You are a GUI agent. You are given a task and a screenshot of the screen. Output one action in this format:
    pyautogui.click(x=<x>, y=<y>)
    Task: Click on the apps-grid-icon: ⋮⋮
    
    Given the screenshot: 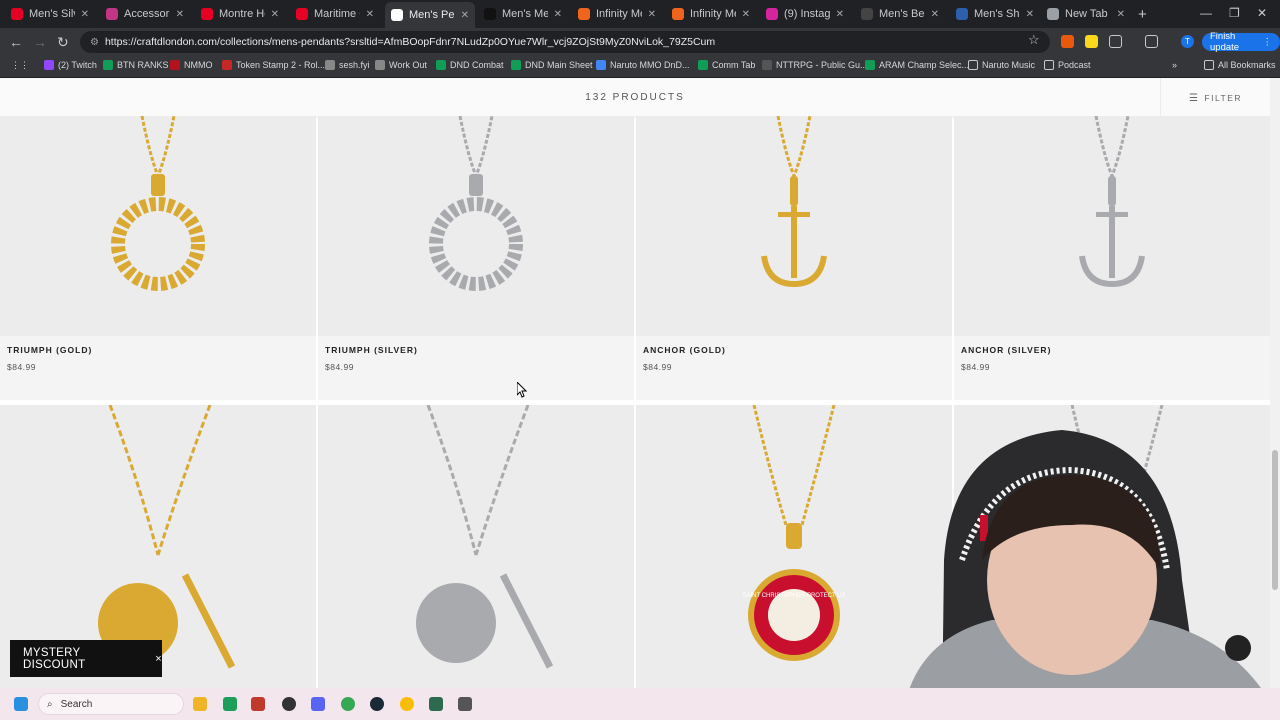 What is the action you would take?
    pyautogui.click(x=20, y=65)
    